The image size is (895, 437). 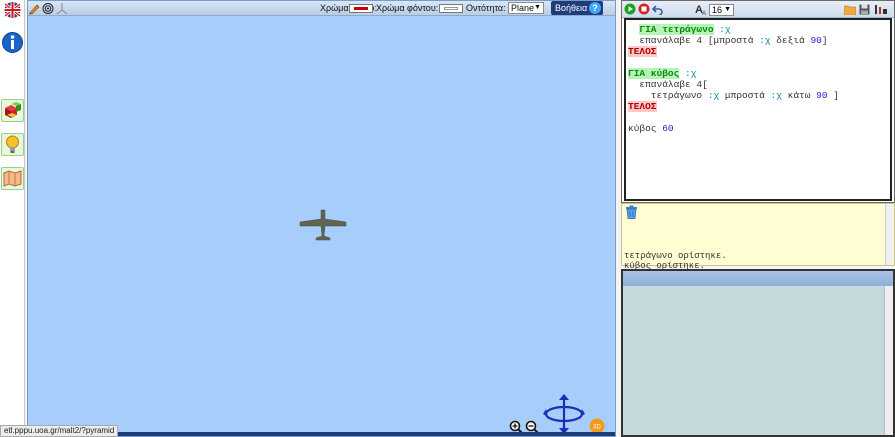 I want to click on font-size-value: 16, so click(x=717, y=10).